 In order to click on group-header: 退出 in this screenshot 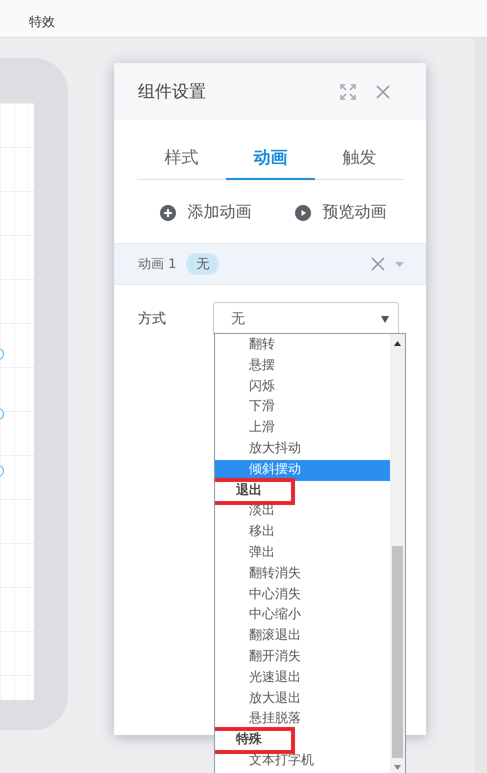, I will do `click(302, 491)`.